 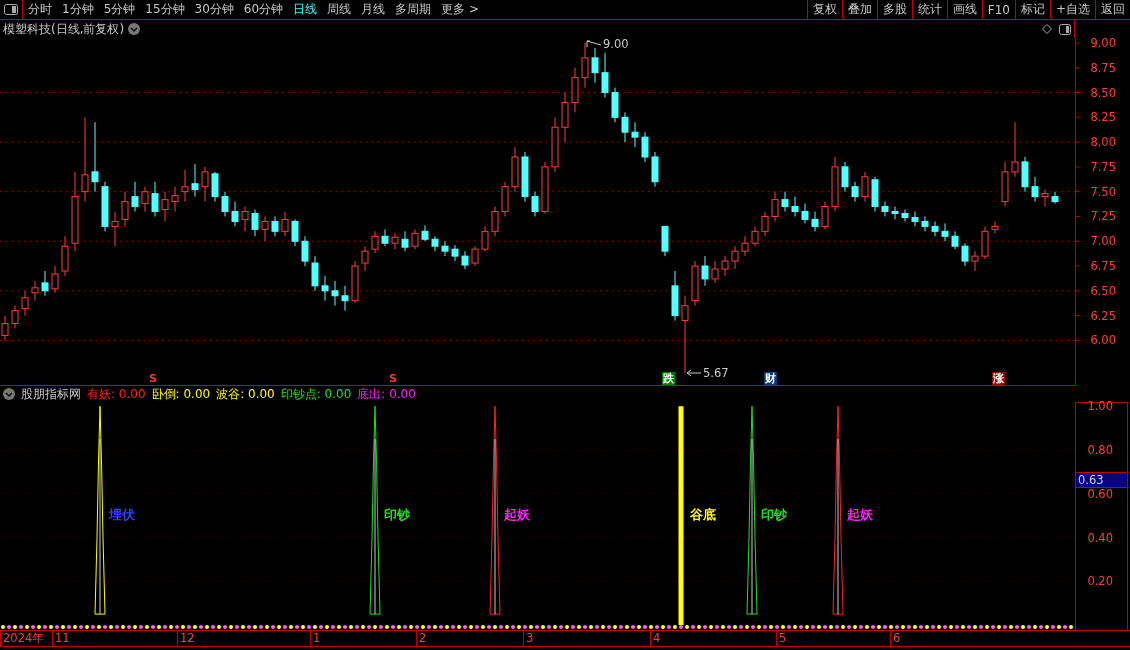 What do you see at coordinates (339, 9) in the screenshot?
I see `period-tab: 周线` at bounding box center [339, 9].